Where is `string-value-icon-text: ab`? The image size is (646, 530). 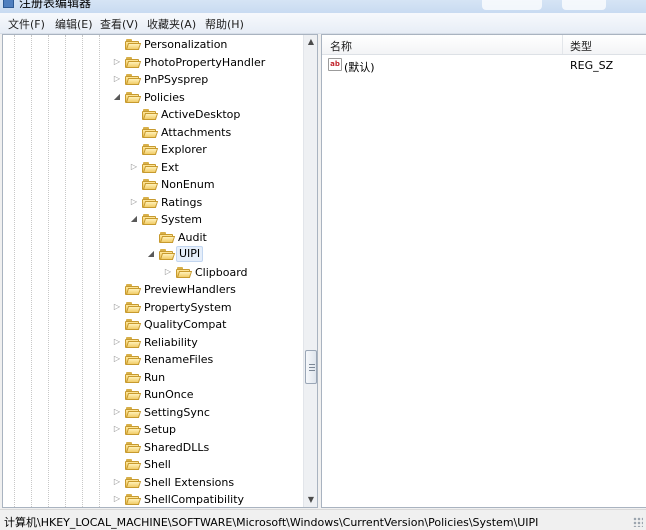
string-value-icon-text: ab is located at coordinates (335, 64).